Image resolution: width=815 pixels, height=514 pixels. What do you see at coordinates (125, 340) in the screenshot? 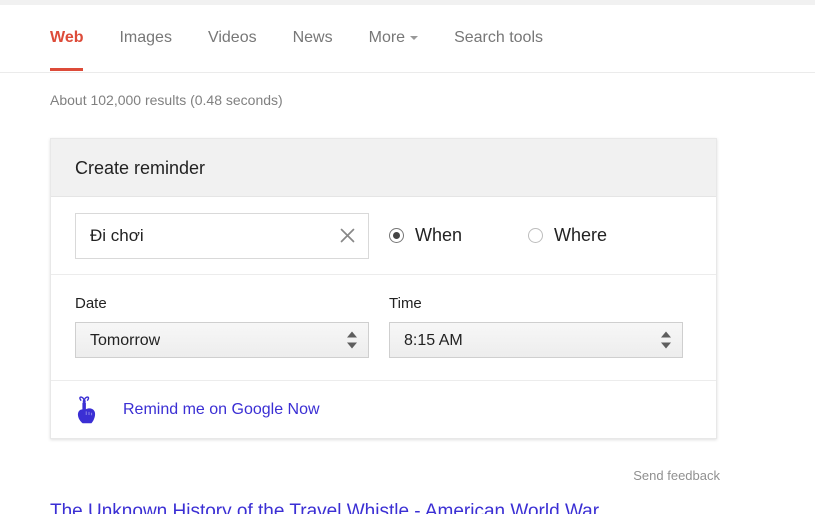
I see `date-select-value: Tomorrow` at bounding box center [125, 340].